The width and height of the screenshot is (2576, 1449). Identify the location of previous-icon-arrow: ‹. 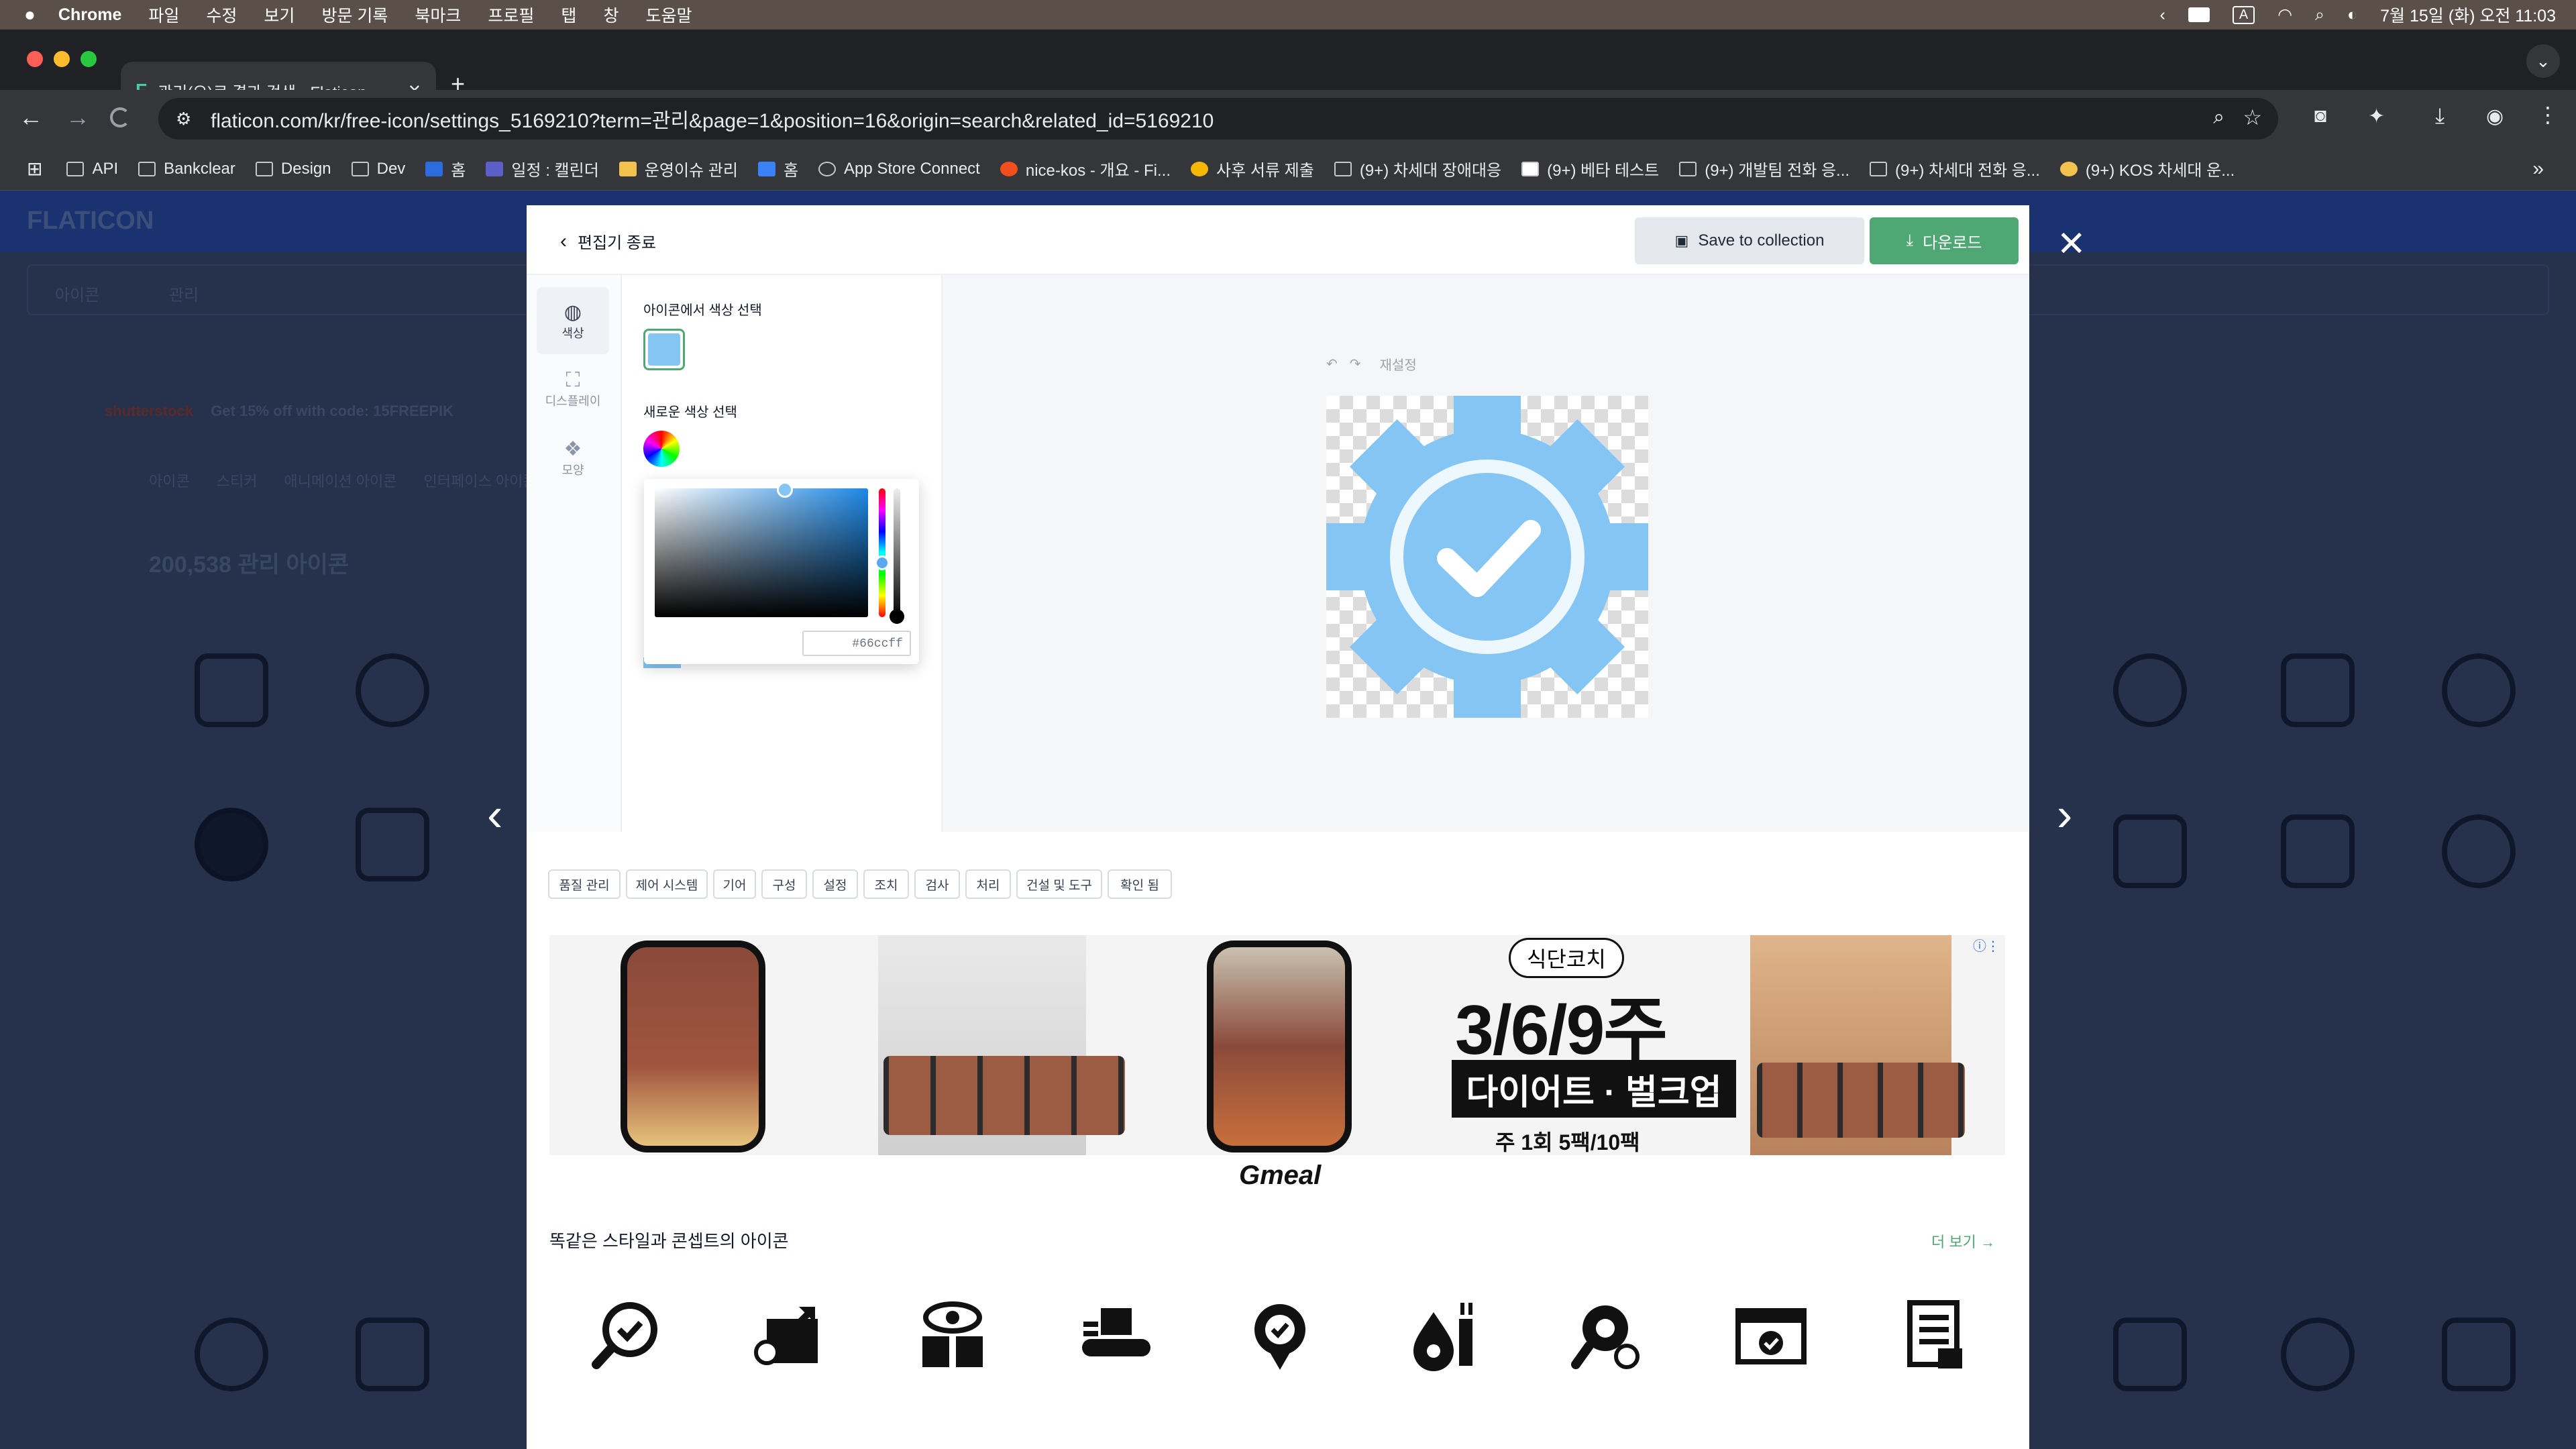
(494, 814).